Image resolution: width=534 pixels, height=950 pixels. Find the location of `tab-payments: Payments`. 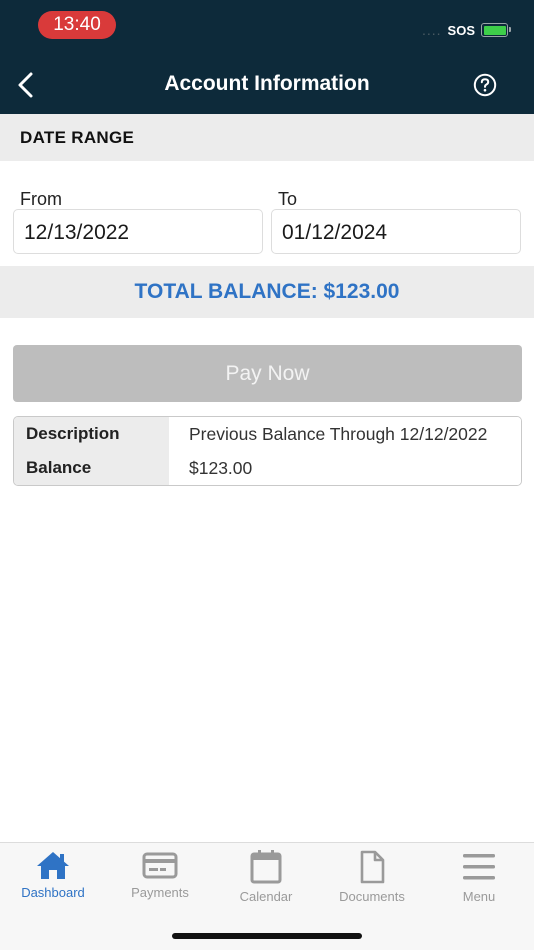

tab-payments: Payments is located at coordinates (160, 879).